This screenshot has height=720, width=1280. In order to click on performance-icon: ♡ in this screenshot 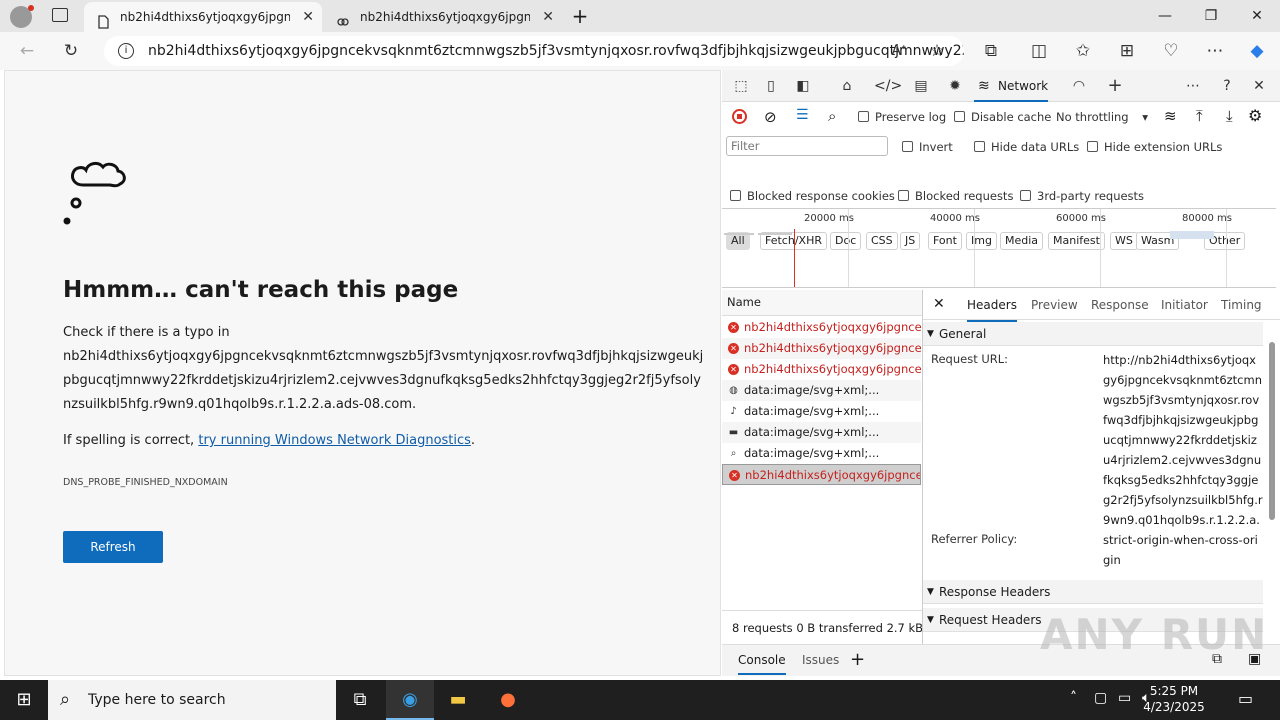, I will do `click(1171, 51)`.